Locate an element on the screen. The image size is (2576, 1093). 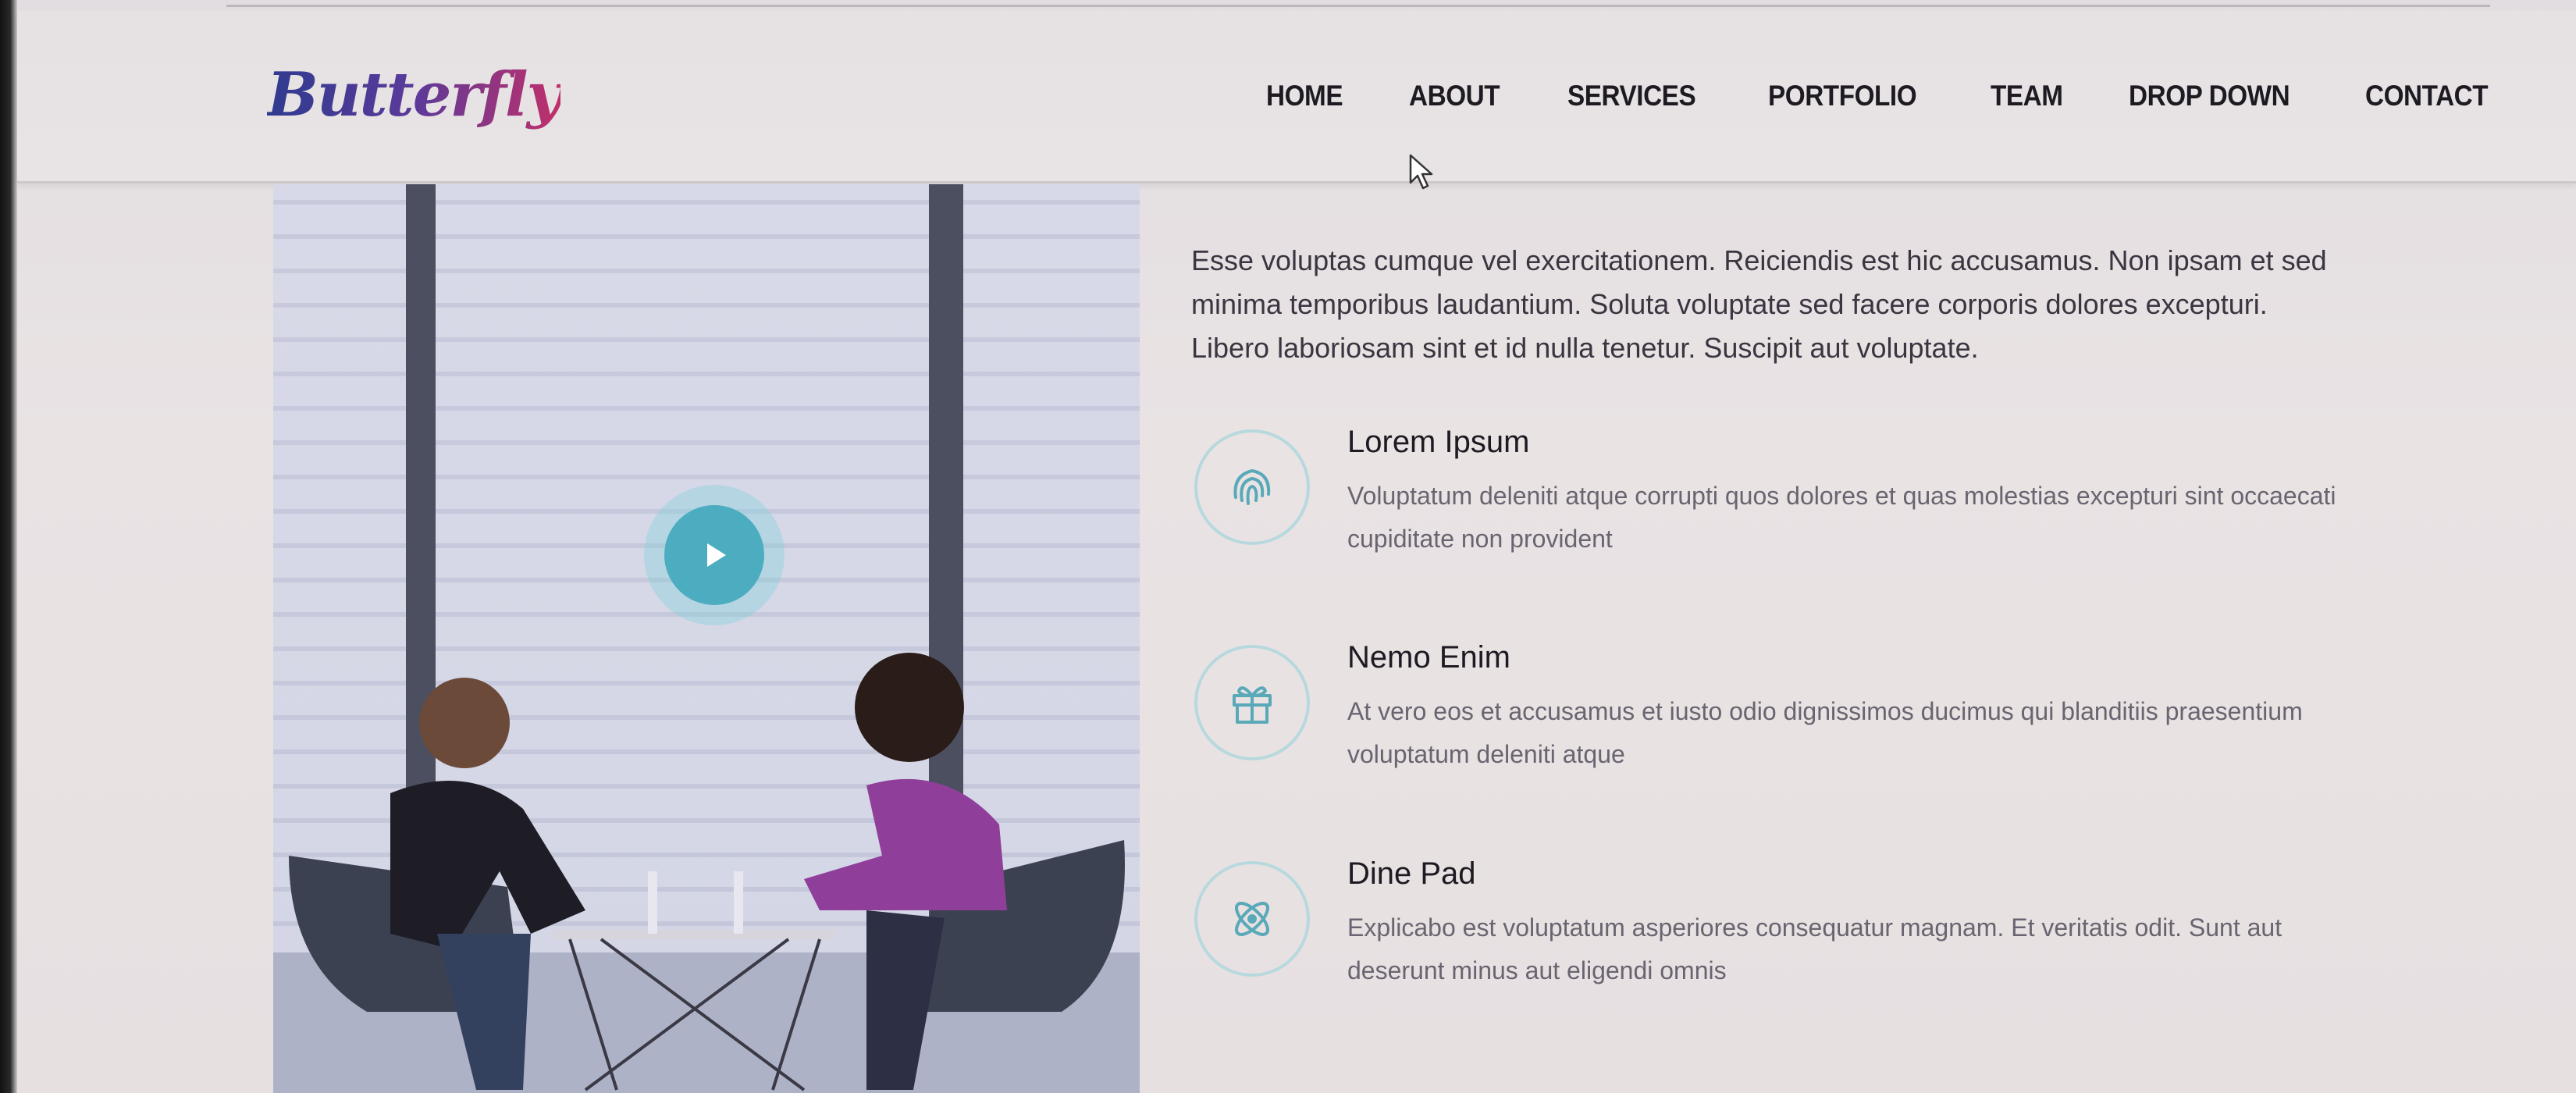
gift-icon is located at coordinates (1252, 703).